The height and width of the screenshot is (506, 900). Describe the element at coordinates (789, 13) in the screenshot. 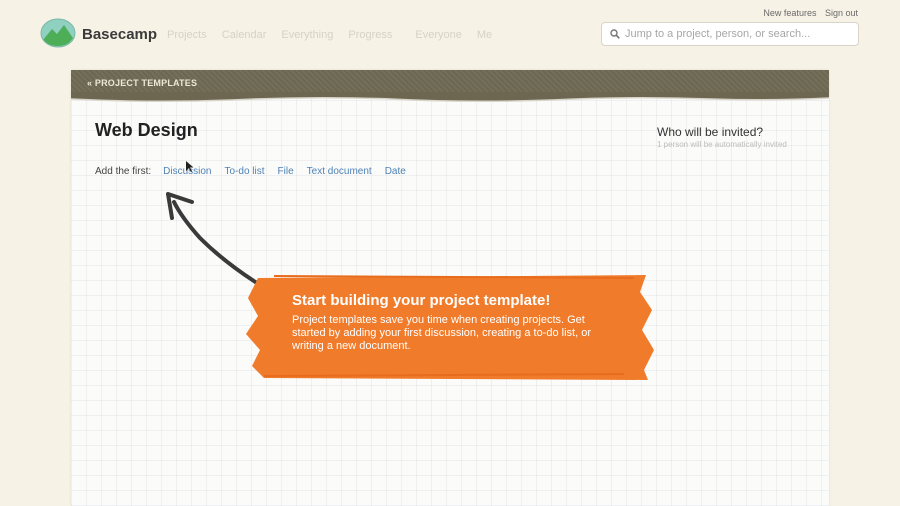

I see `new-features-link: New features` at that location.